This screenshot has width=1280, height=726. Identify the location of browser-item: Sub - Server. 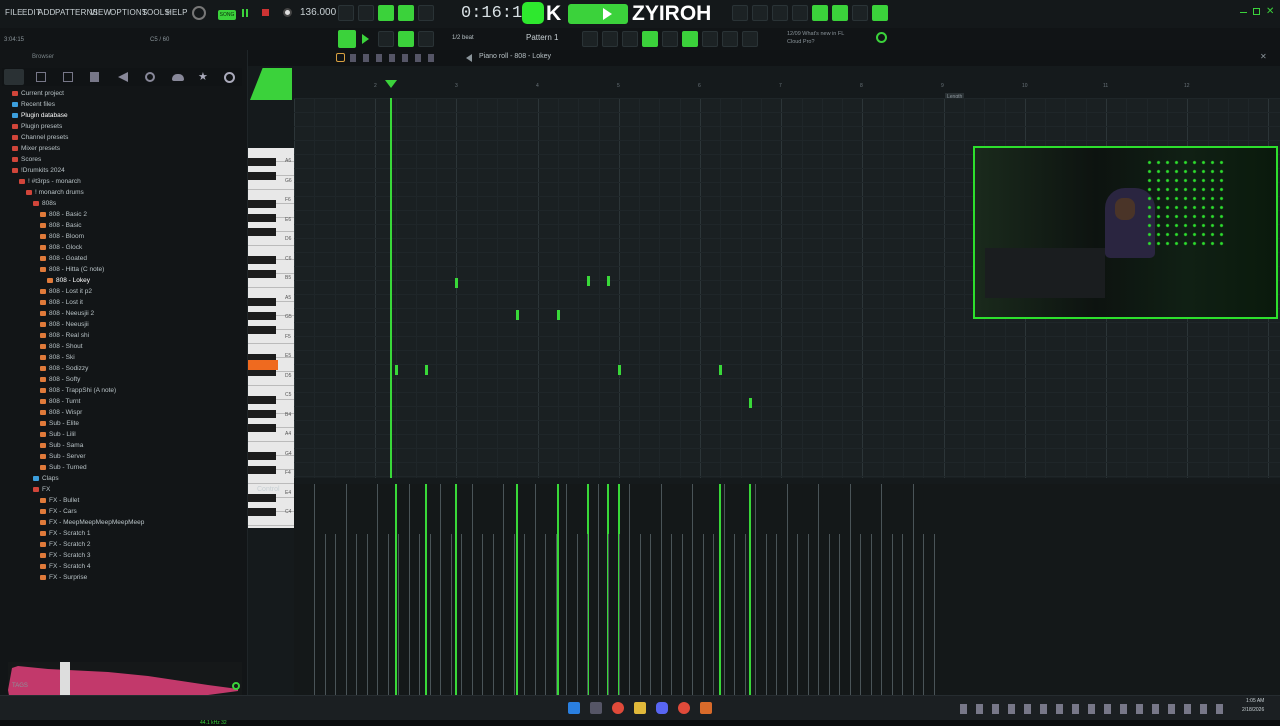
(63, 456).